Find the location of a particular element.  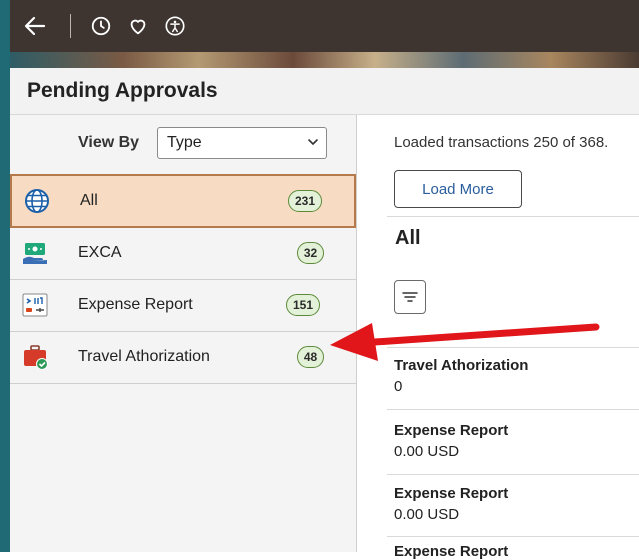

category-item-expense-report: Expense Report 151 is located at coordinates (183, 306).